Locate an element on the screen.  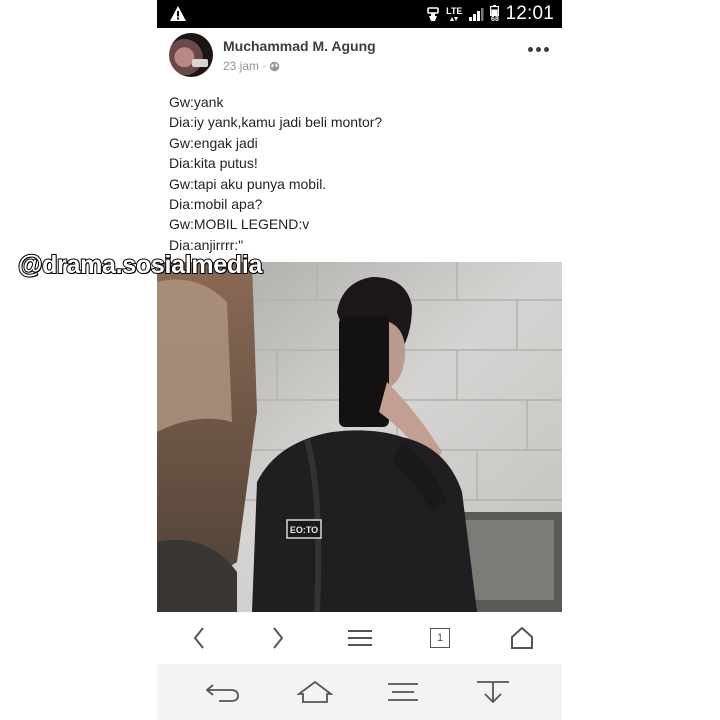
download-icon is located at coordinates (493, 692).